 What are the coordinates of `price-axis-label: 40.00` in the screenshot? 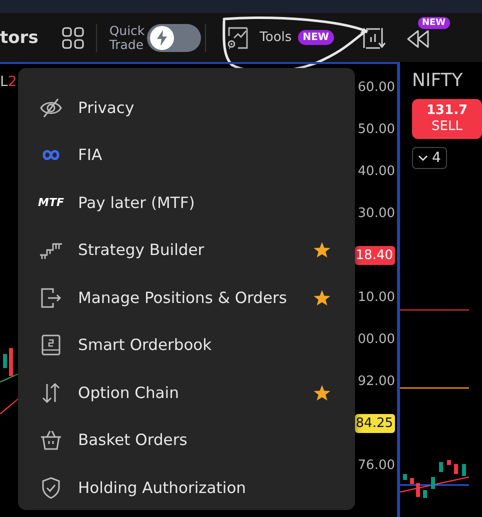 It's located at (376, 171).